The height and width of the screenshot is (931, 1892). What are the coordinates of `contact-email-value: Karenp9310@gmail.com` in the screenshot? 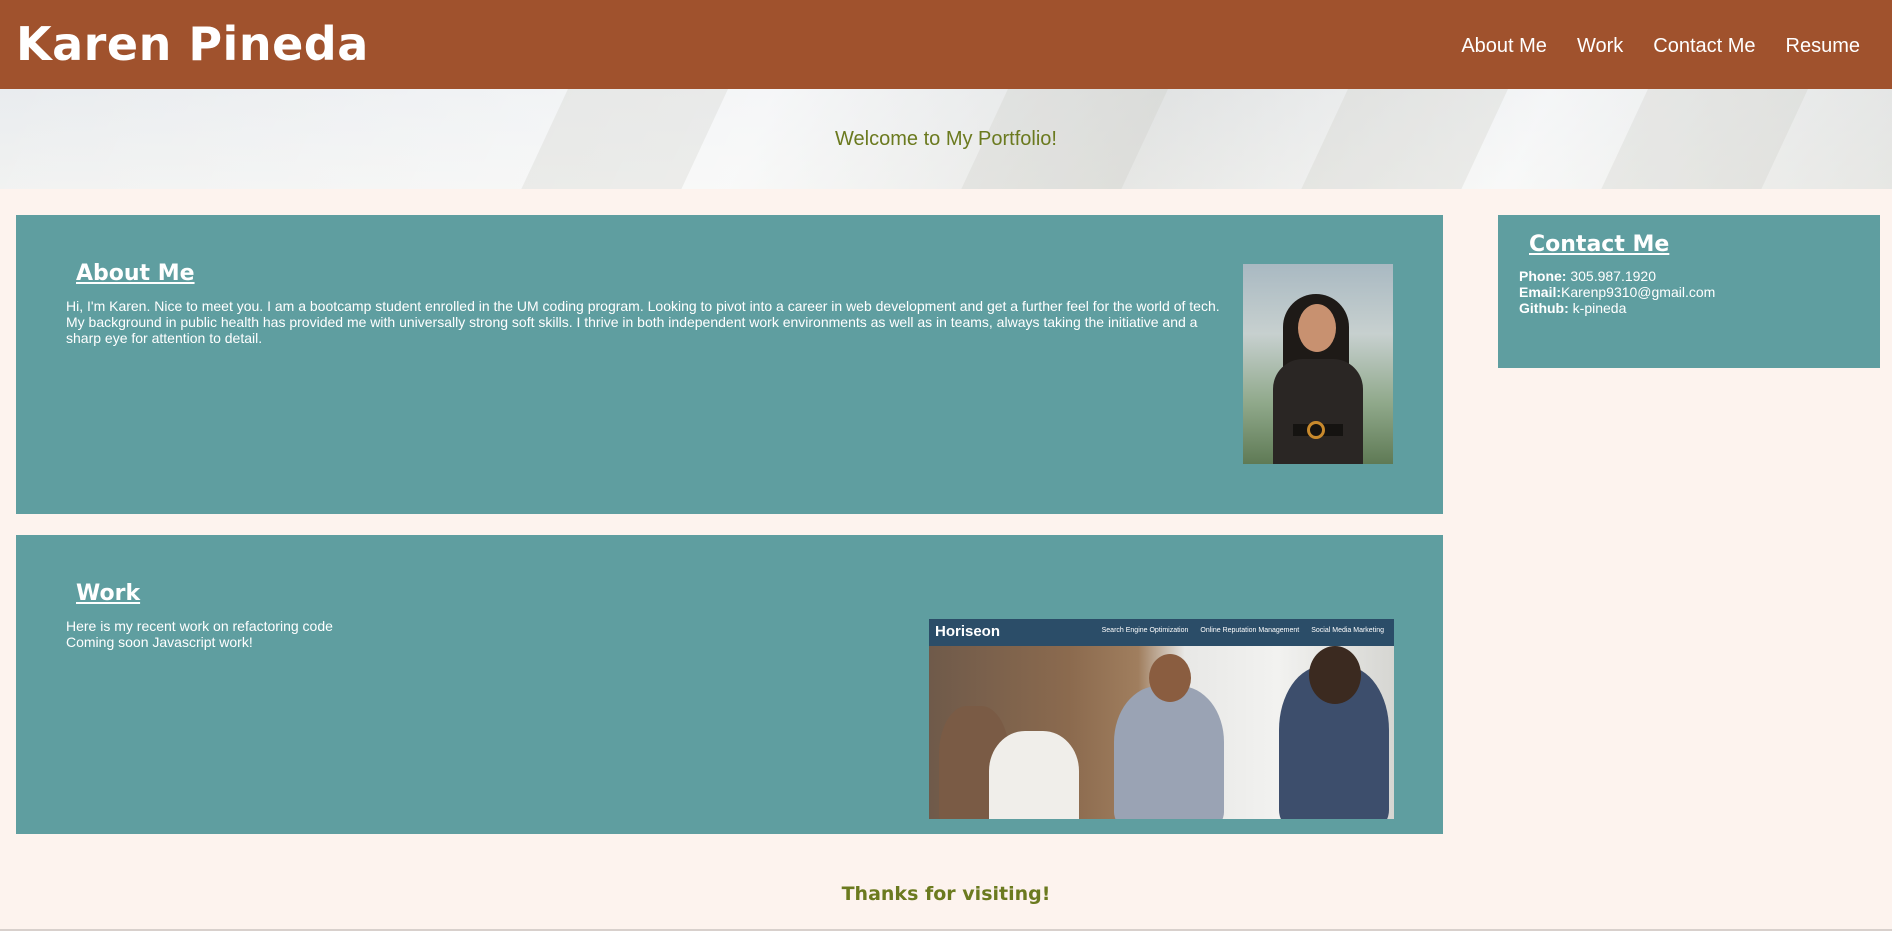 It's located at (1638, 292).